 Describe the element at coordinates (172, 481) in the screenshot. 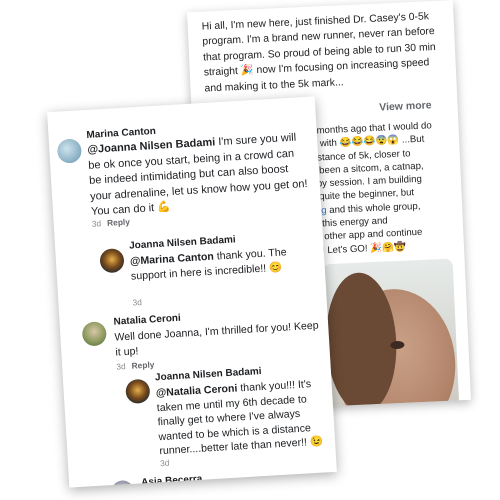

I see `commenter-name: Asia Becerra` at that location.